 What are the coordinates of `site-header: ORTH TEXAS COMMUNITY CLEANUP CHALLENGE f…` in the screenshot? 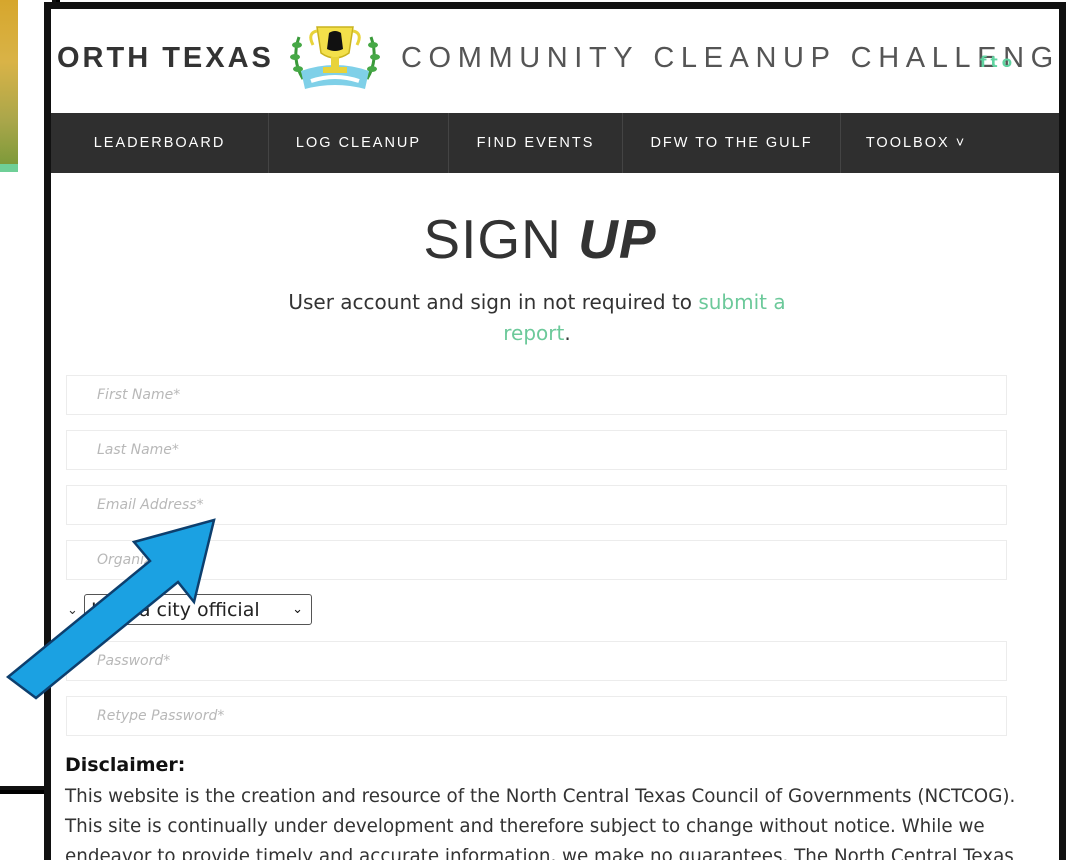 It's located at (555, 61).